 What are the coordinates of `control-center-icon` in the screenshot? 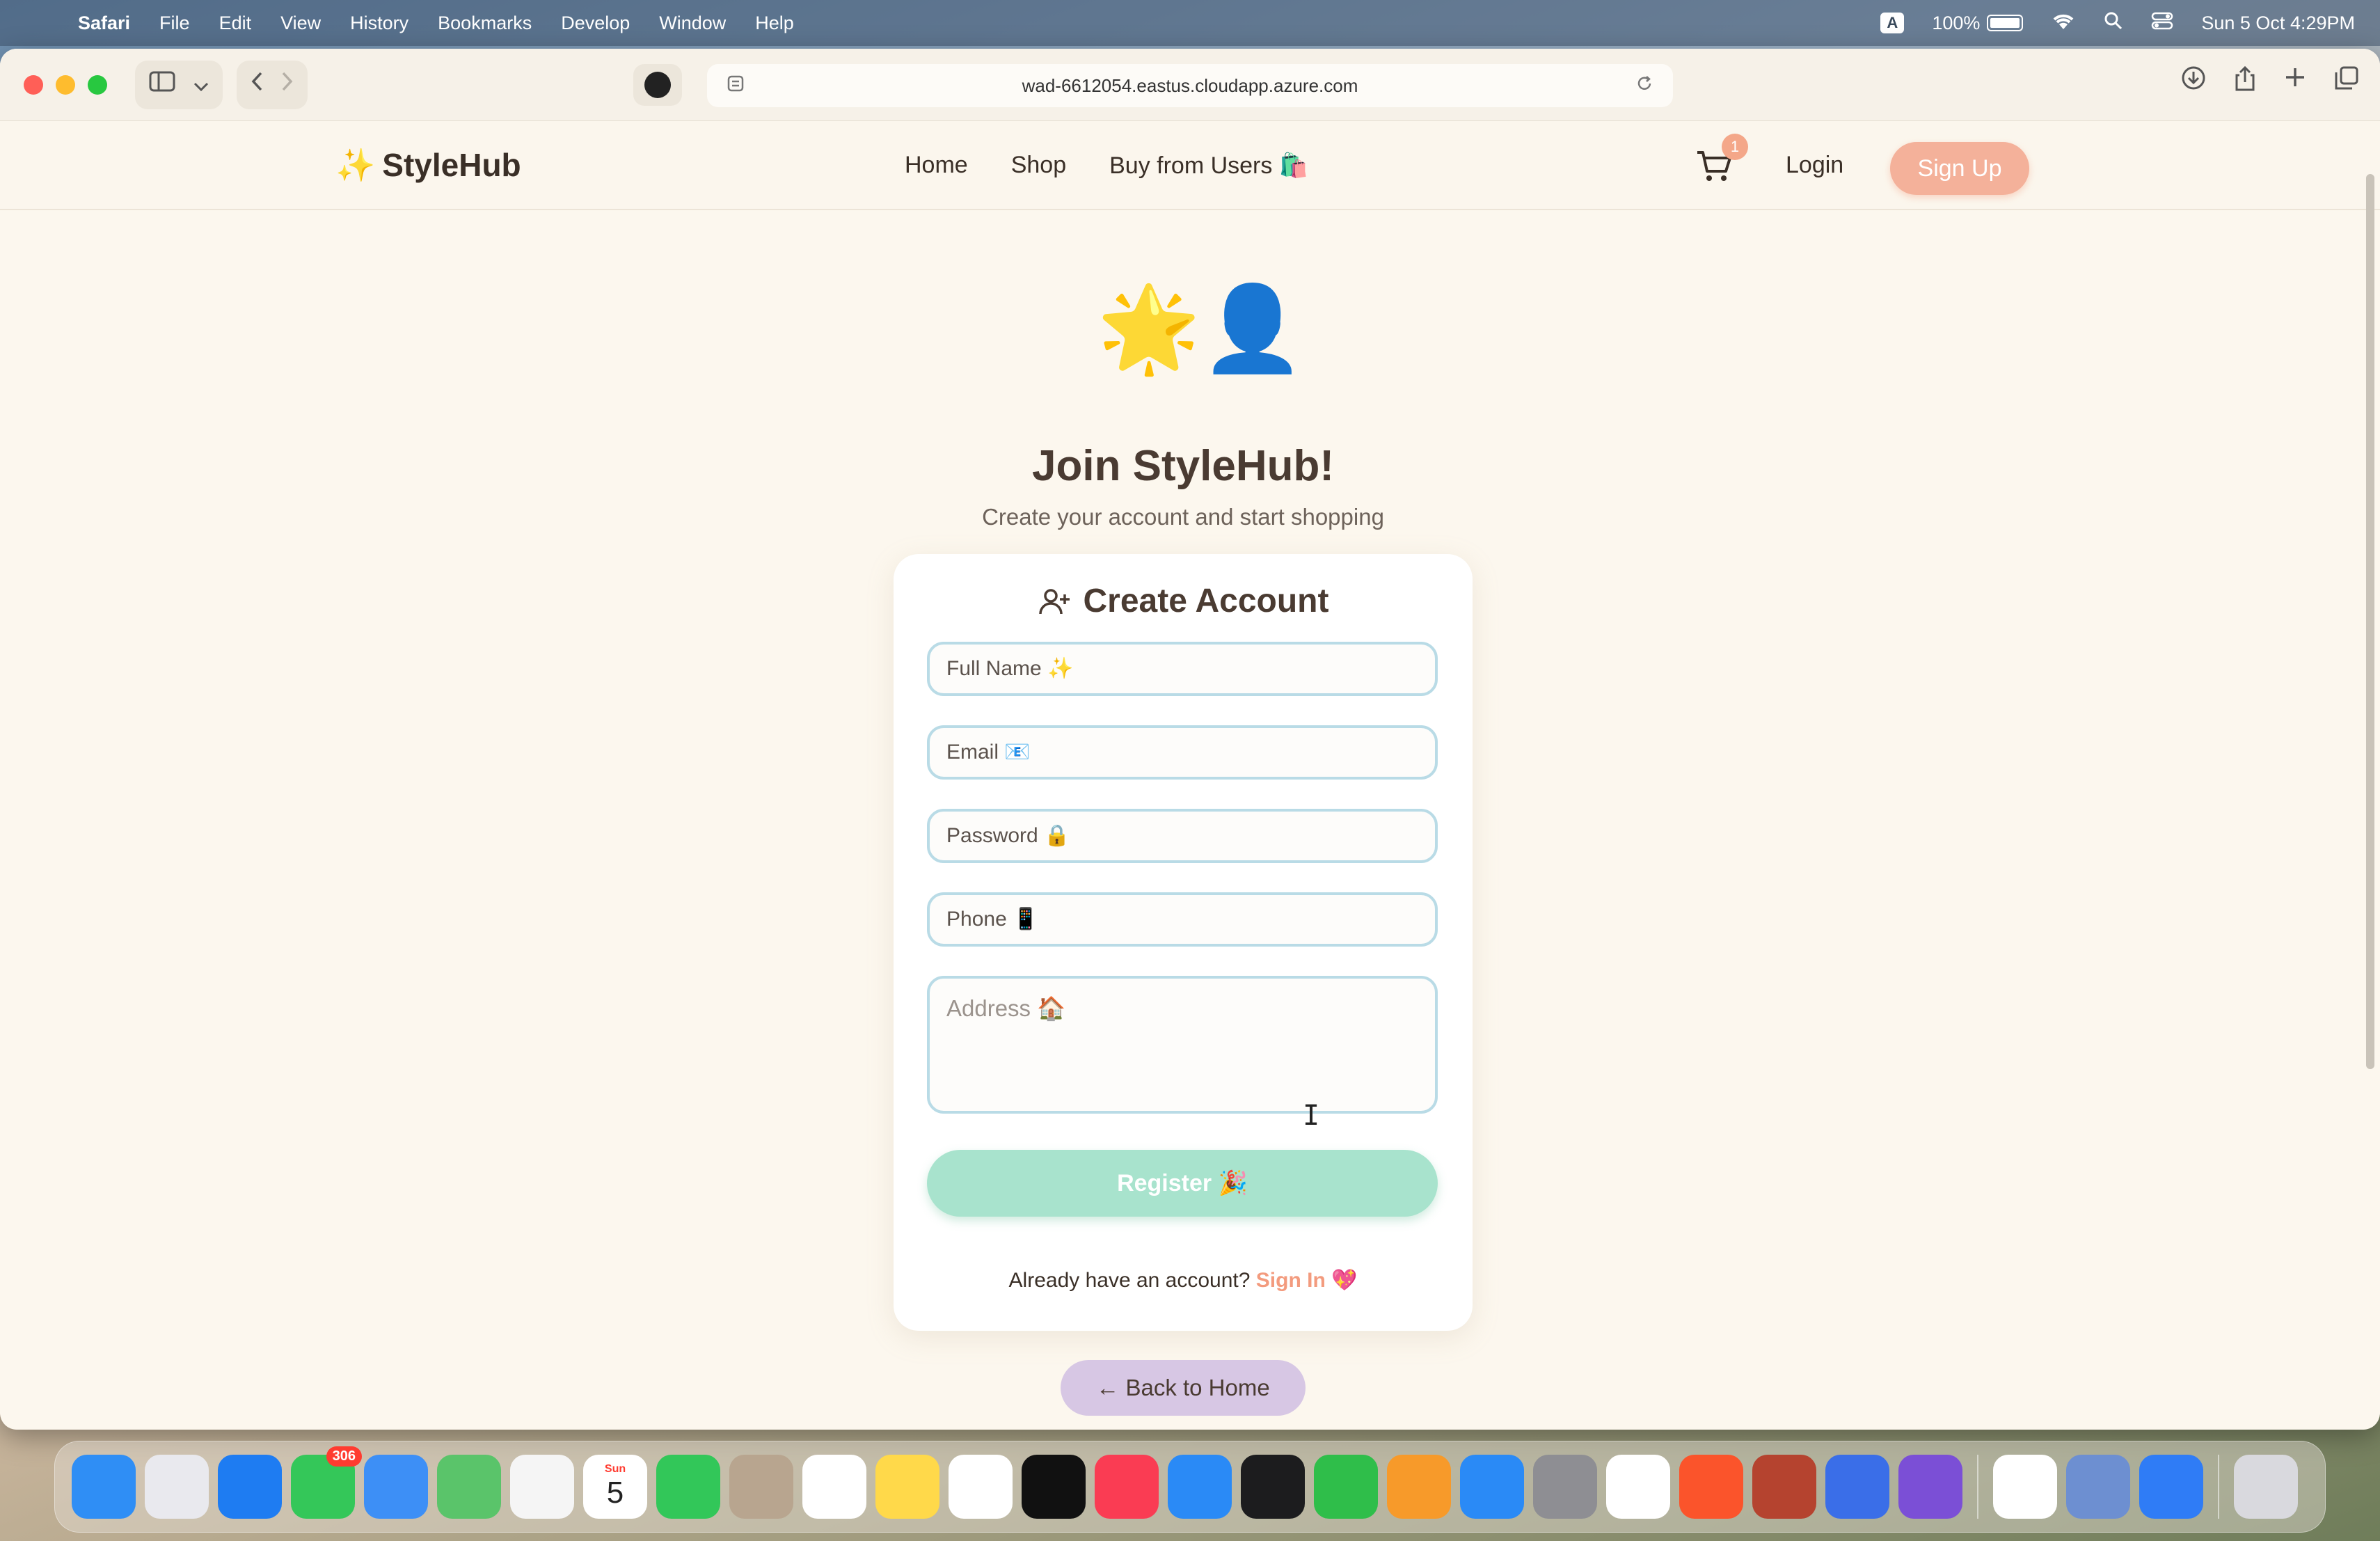 It's located at (2162, 23).